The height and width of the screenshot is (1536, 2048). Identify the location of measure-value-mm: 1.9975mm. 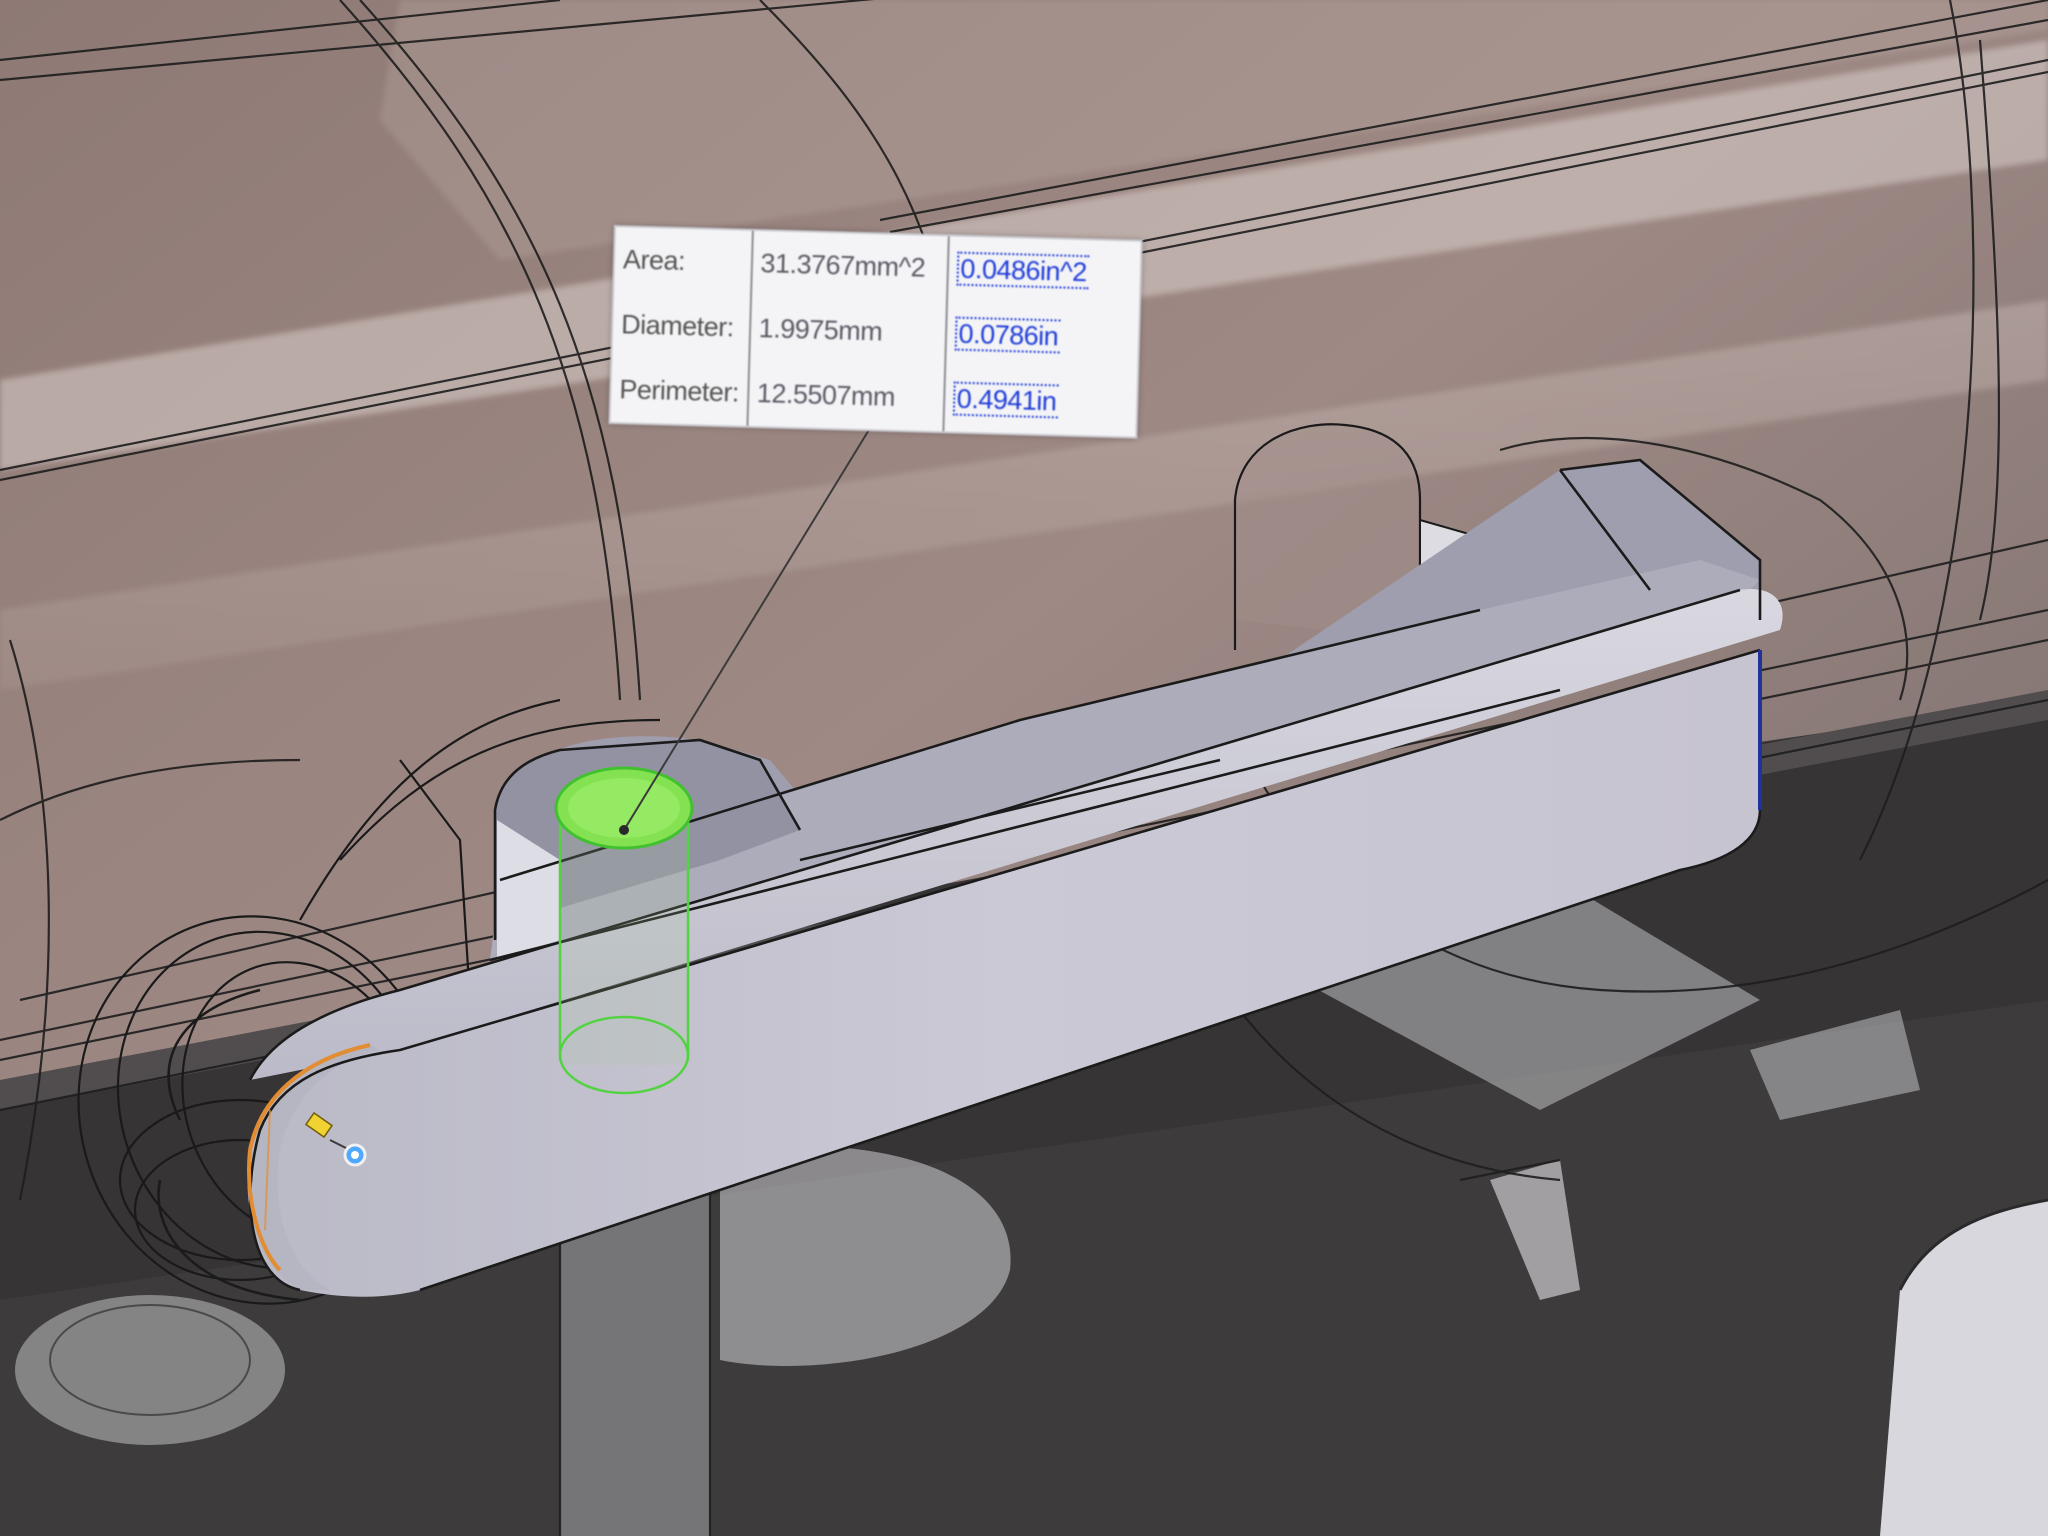
(847, 331).